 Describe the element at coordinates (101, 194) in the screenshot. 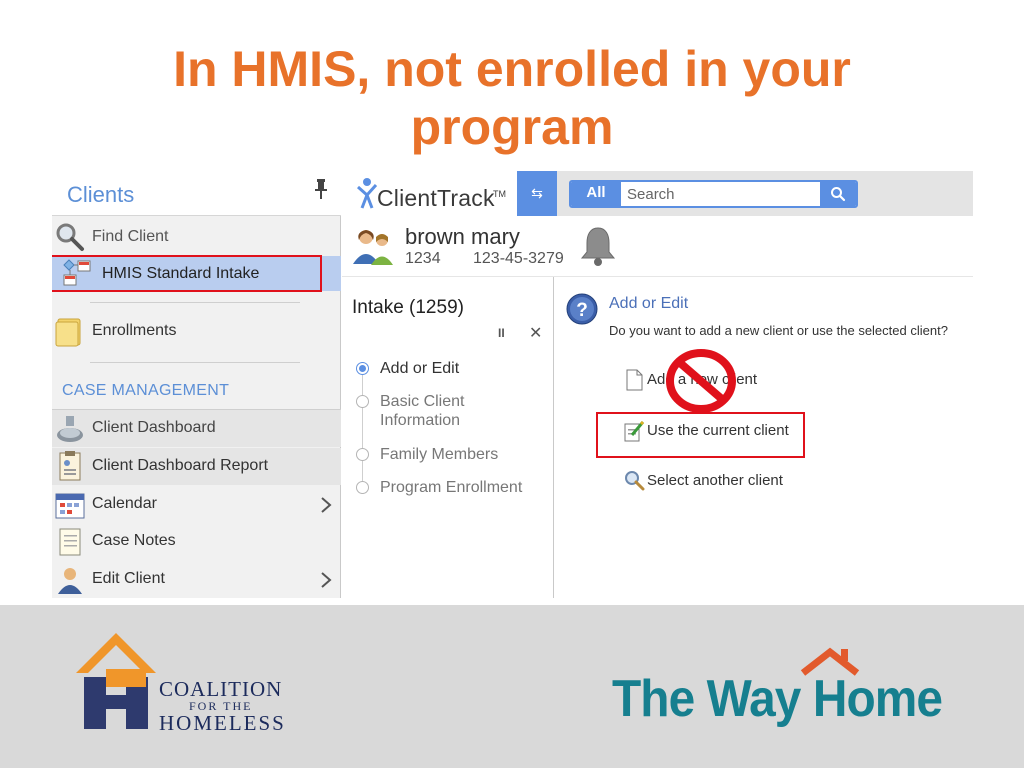

I see `sidebar-title: Clients` at that location.